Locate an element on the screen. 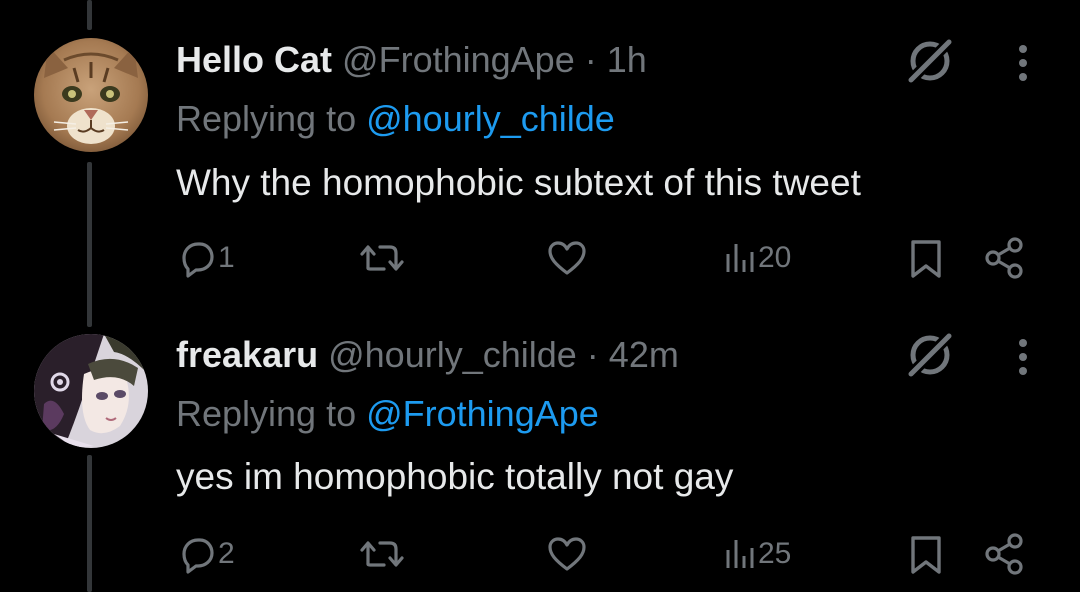 This screenshot has width=1080, height=592. replying-to: Replying to @hourly_childe is located at coordinates (395, 119).